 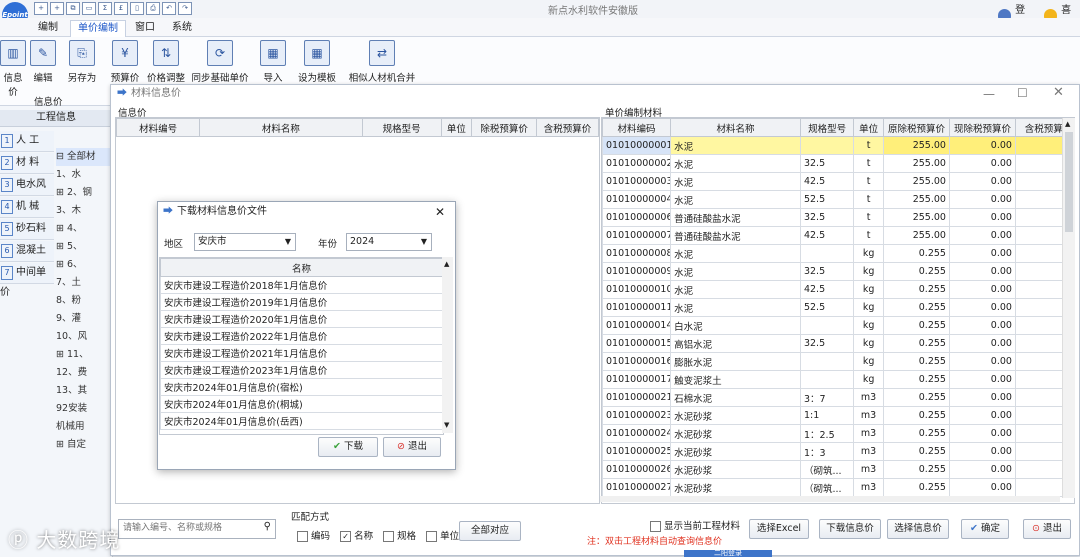 What do you see at coordinates (838, 361) in the screenshot?
I see `table-row: 01010000016膨胀水泥kg0.2550.000` at bounding box center [838, 361].